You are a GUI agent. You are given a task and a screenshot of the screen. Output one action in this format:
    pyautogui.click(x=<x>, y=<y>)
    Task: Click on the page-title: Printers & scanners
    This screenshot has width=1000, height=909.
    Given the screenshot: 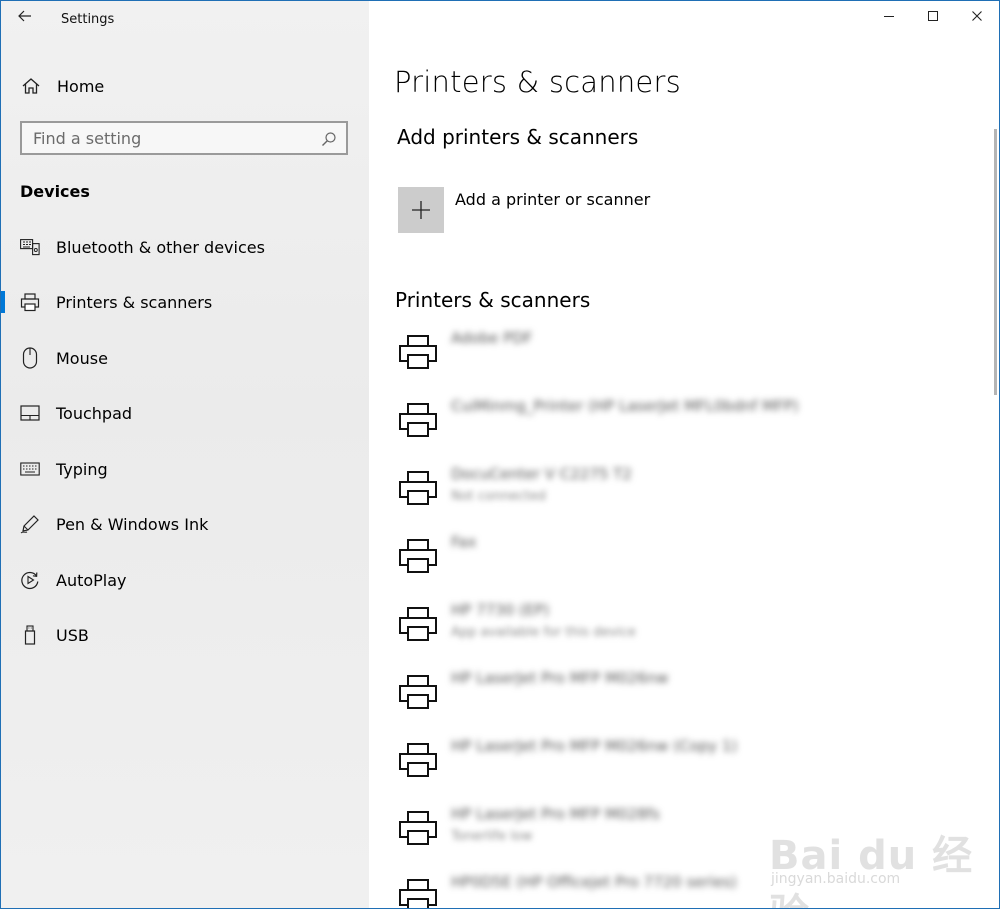 What is the action you would take?
    pyautogui.click(x=537, y=82)
    